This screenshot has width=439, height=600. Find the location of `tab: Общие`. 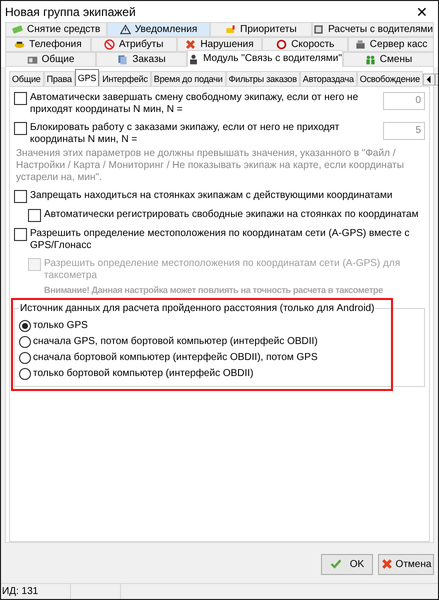

tab: Общие is located at coordinates (50, 59).